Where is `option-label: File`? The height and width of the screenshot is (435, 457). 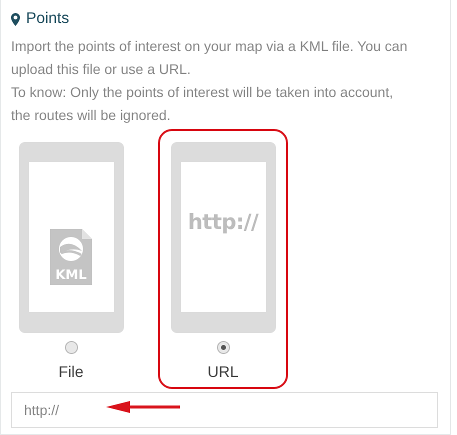 option-label: File is located at coordinates (71, 373).